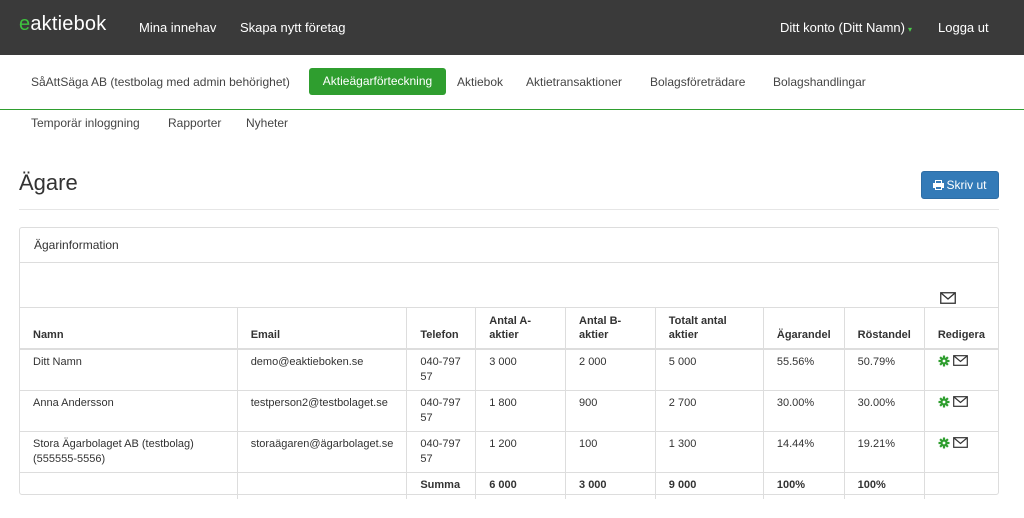  Describe the element at coordinates (610, 485) in the screenshot. I see `sum-antal-b: 3 000` at that location.